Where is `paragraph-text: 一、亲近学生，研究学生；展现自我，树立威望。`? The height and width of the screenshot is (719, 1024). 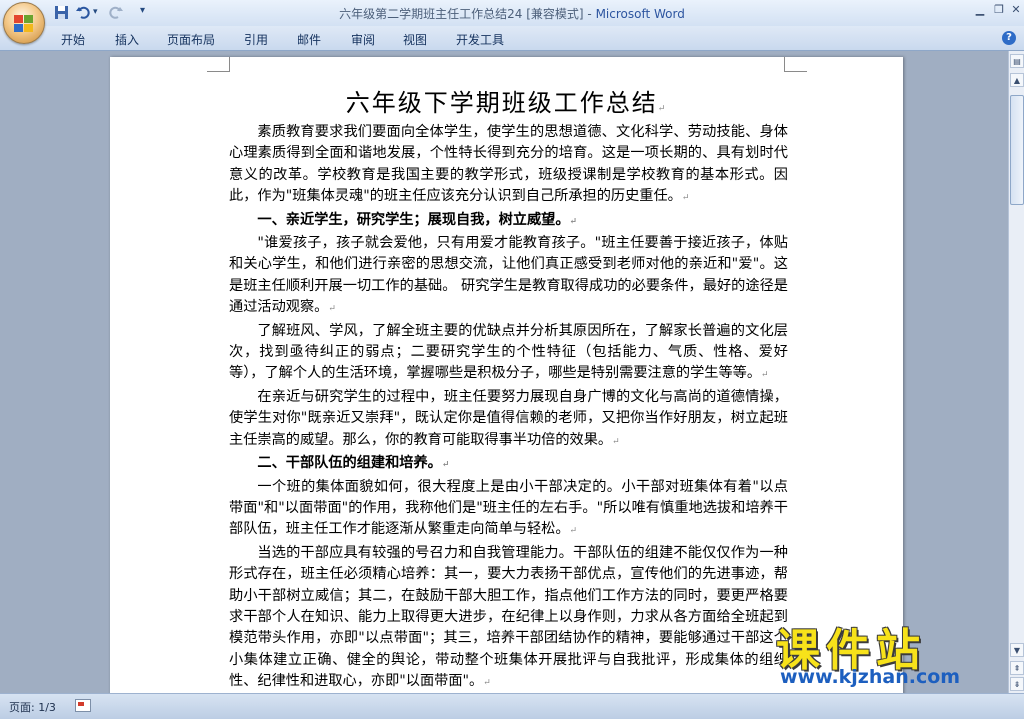 paragraph-text: 一、亲近学生，研究学生；展现自我，树立威望。 is located at coordinates (413, 219).